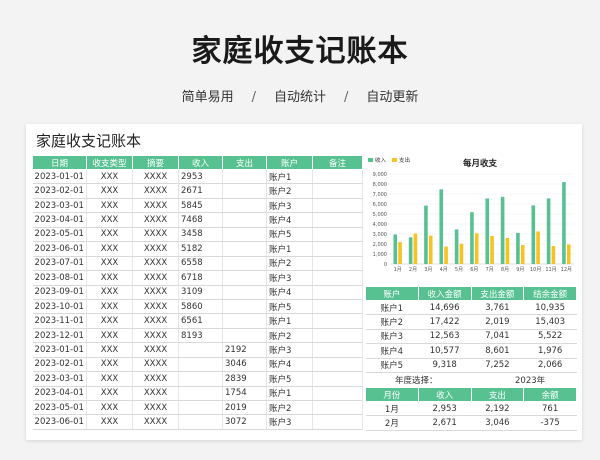 This screenshot has height=460, width=600. I want to click on monthly-expense: 3,046, so click(497, 423).